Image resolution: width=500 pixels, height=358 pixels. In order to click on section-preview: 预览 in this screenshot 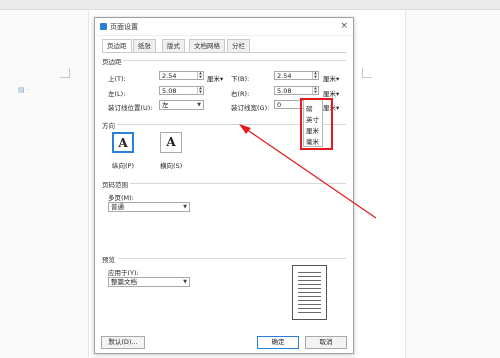, I will do `click(108, 260)`.